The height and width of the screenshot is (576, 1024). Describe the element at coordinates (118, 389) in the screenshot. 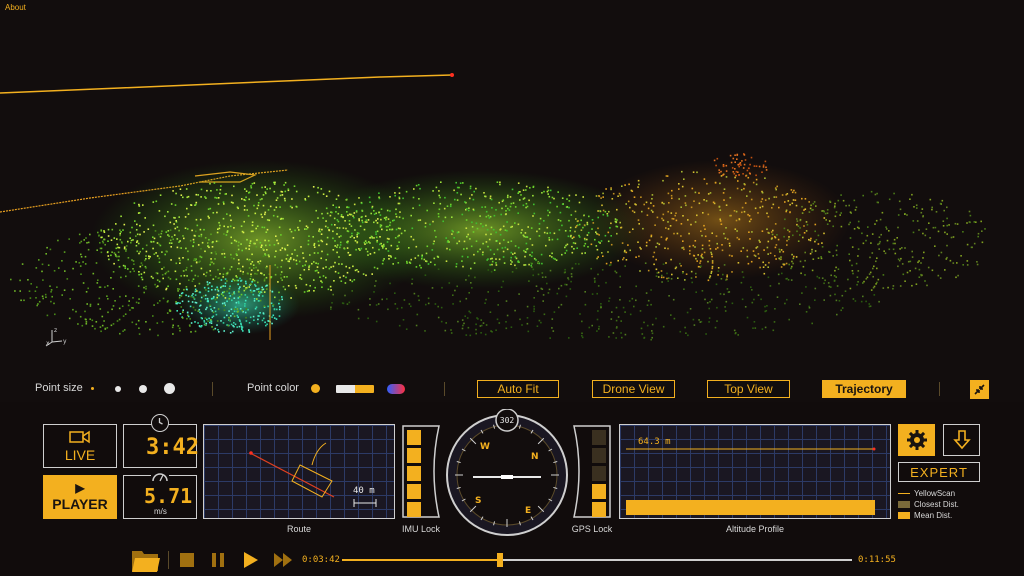

I see `point-size-s` at that location.